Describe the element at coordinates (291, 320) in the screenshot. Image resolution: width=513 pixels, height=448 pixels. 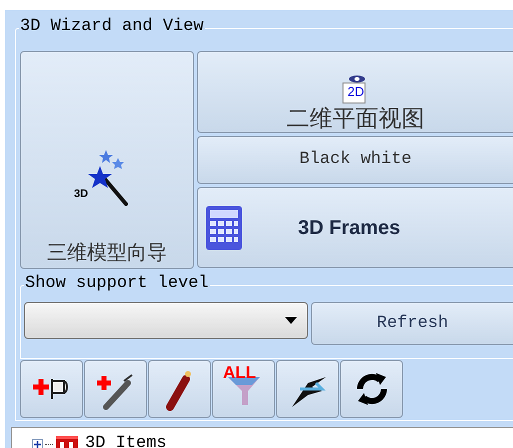
I see `dropdown-arrow-icon` at that location.